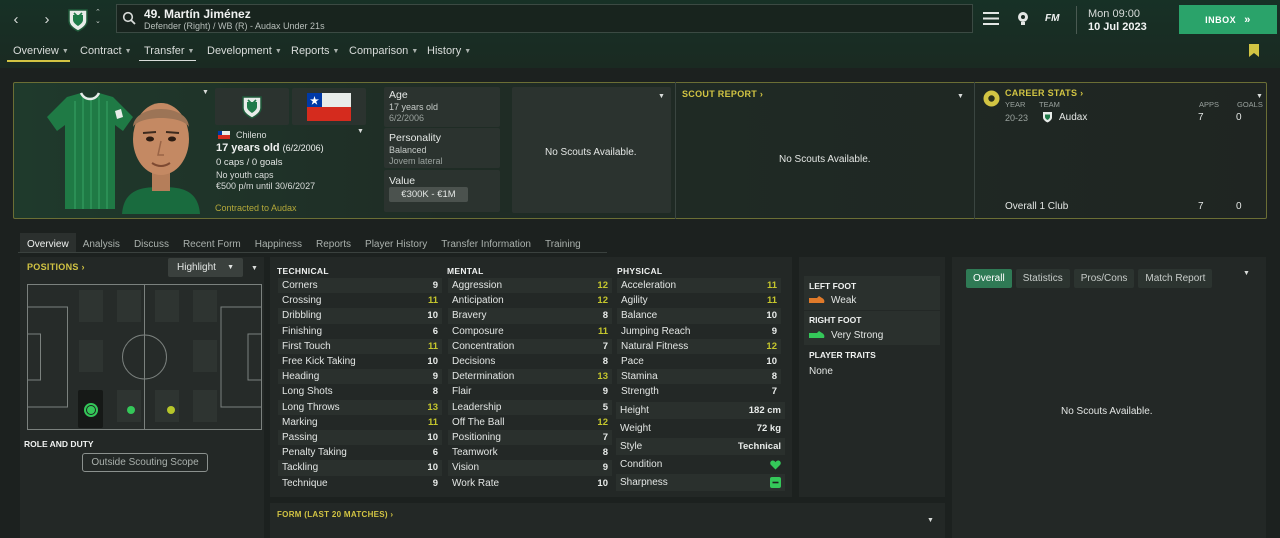 The height and width of the screenshot is (538, 1280). Describe the element at coordinates (530, 452) in the screenshot. I see `attribute-row: Teamwork 8` at that location.